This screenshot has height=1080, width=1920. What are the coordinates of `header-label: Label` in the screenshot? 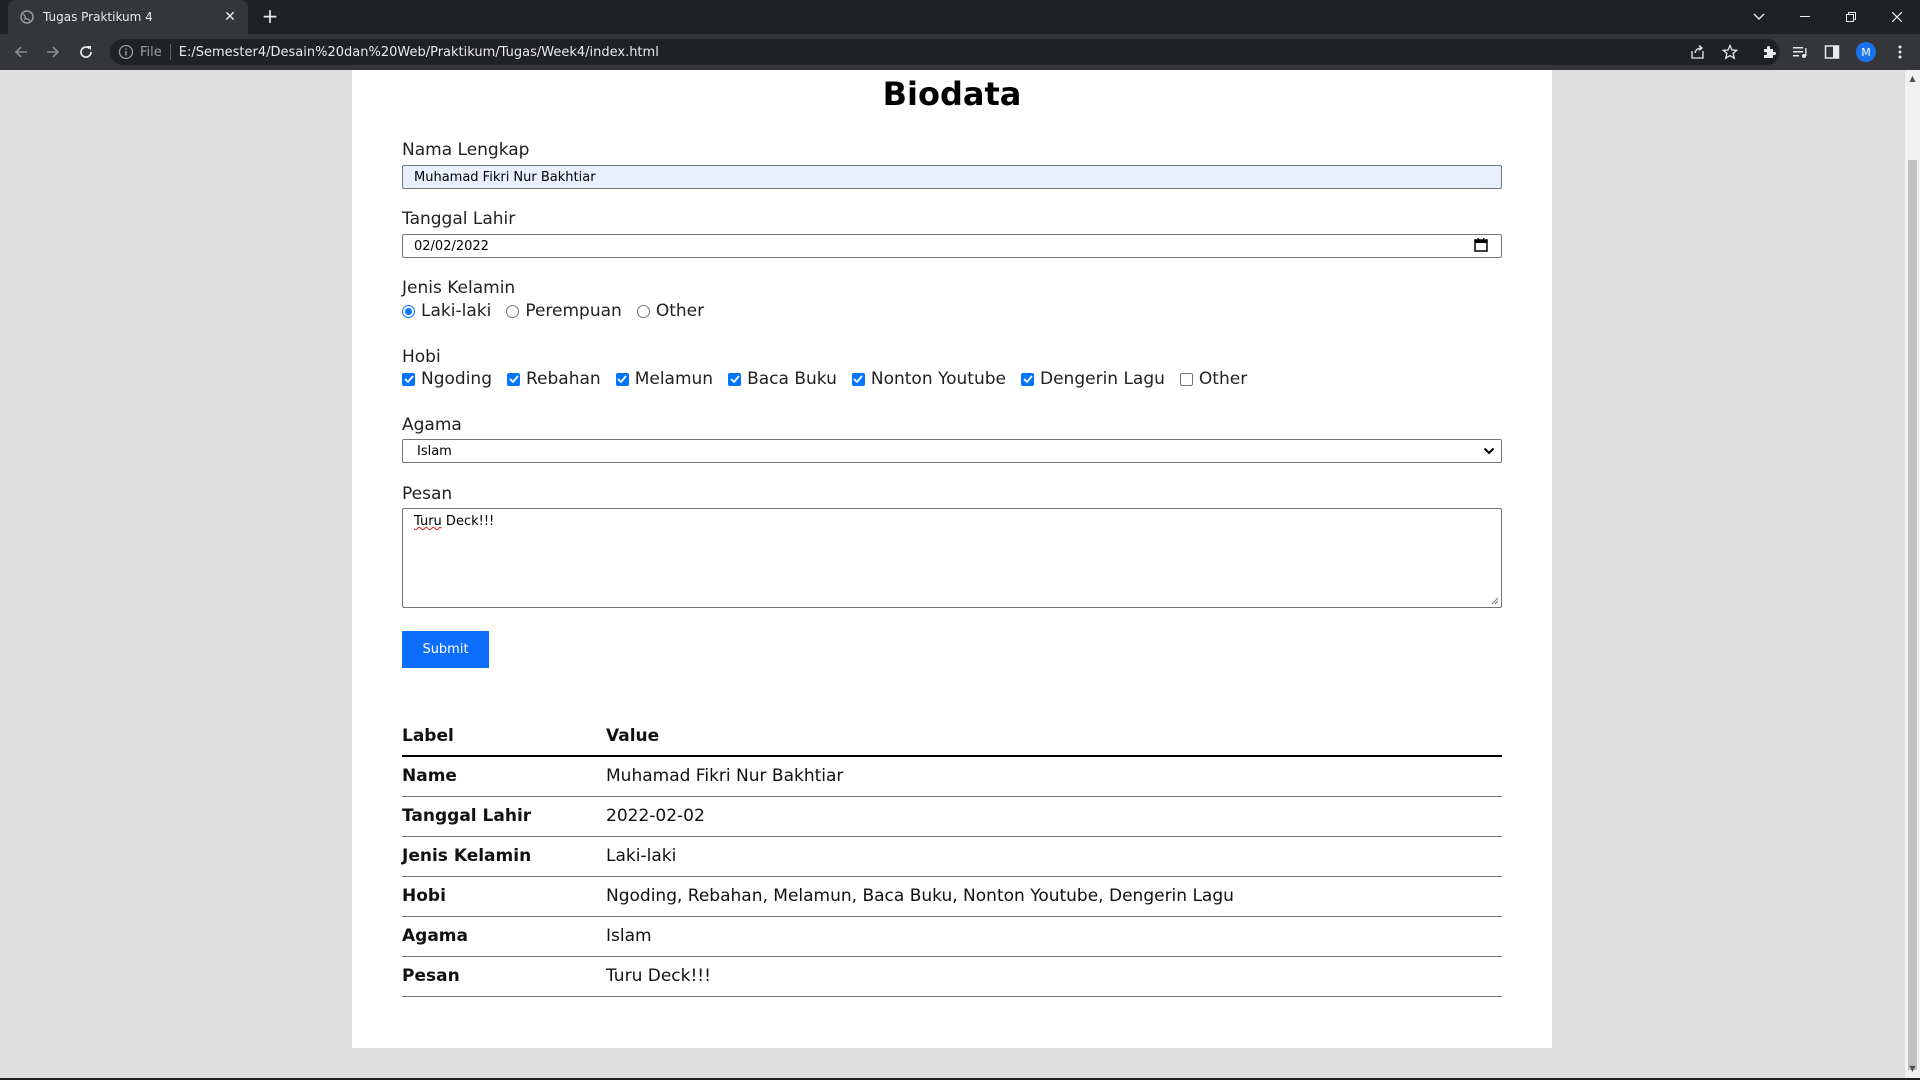 It's located at (504, 736).